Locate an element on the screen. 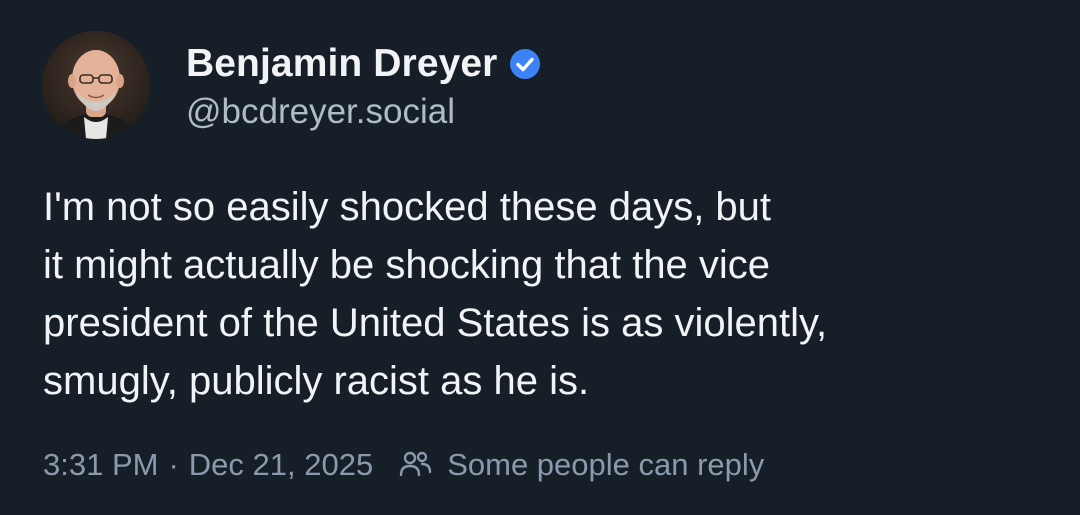  avatar is located at coordinates (96, 85).